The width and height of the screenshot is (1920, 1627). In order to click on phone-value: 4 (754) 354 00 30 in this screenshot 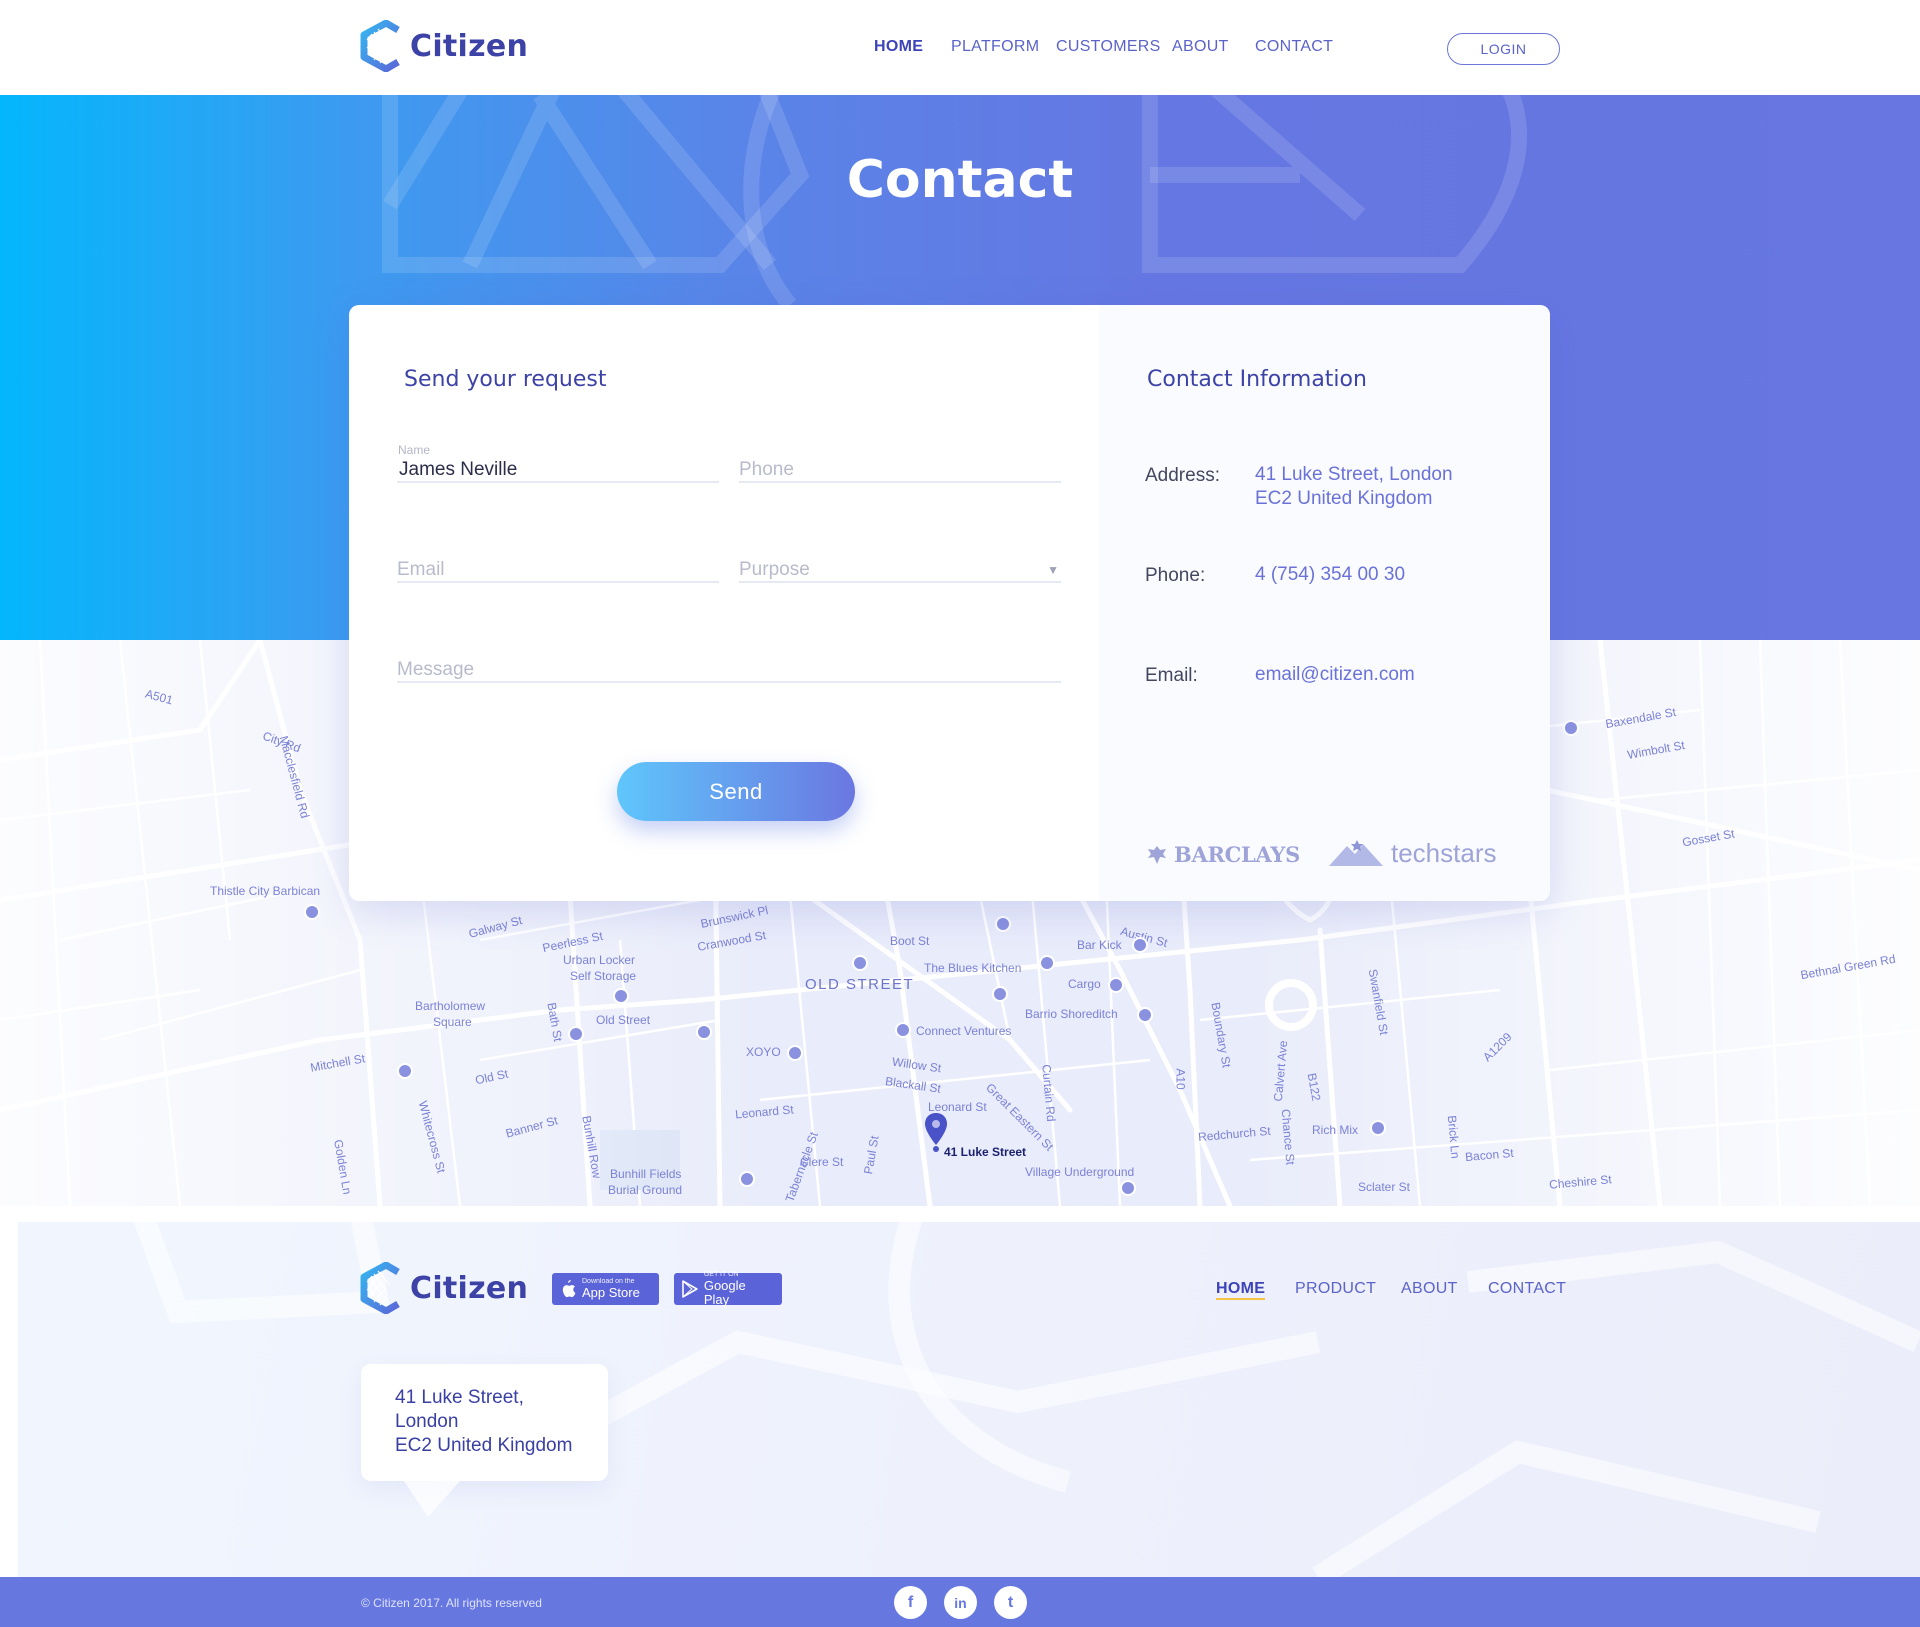, I will do `click(1330, 575)`.